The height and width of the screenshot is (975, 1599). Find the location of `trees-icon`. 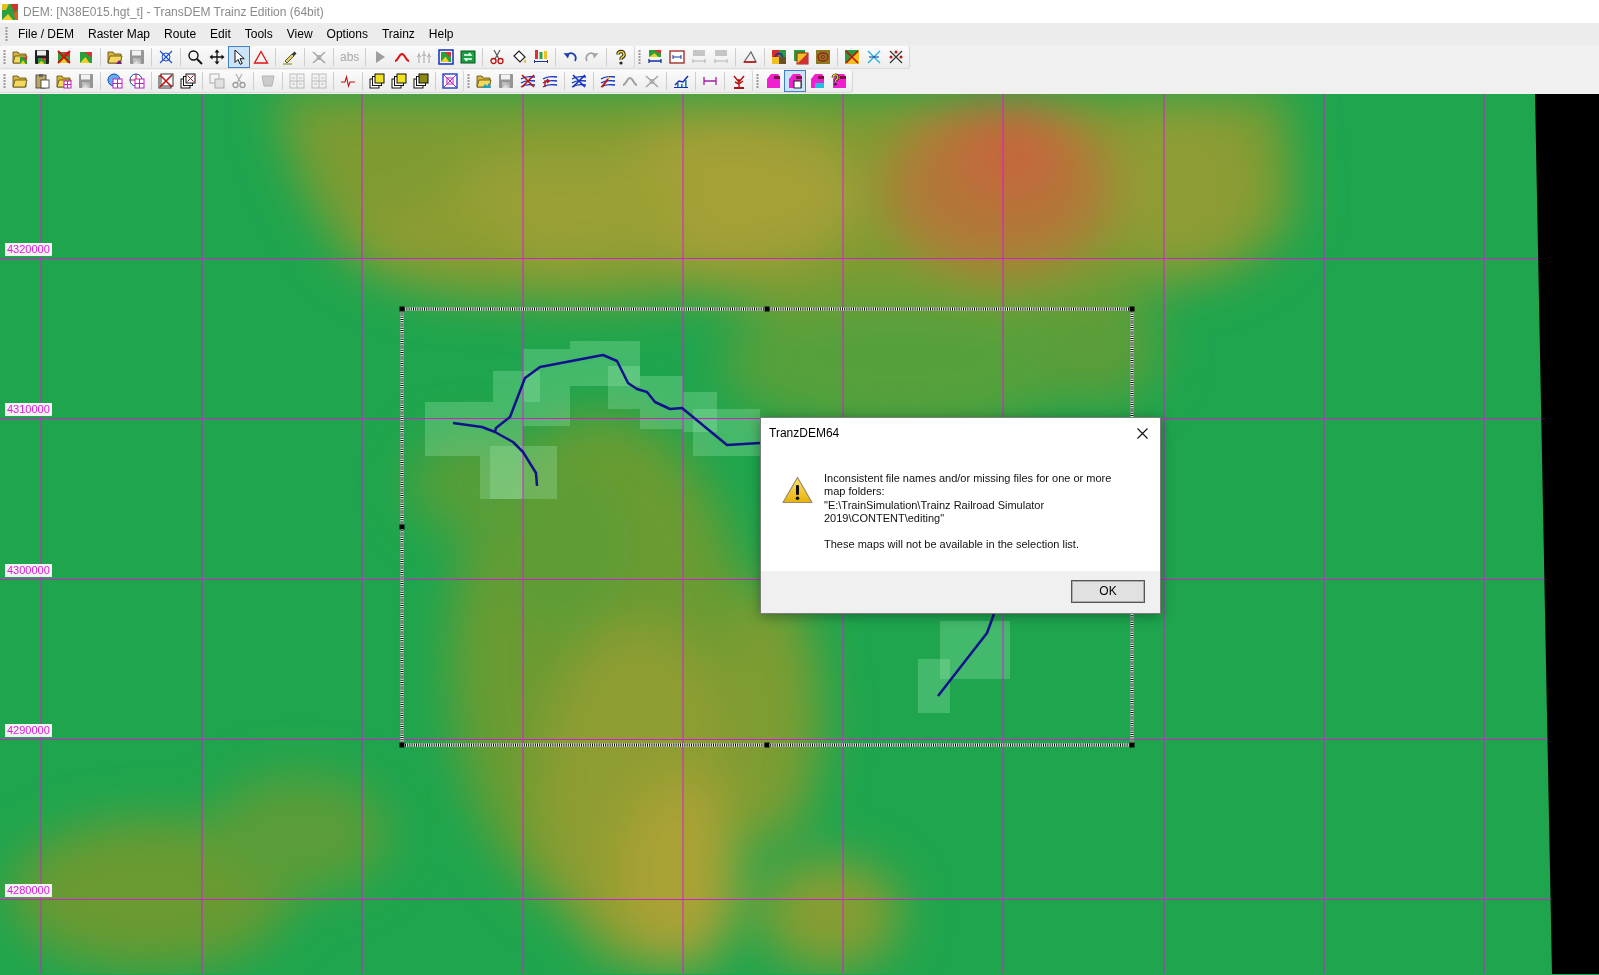

trees-icon is located at coordinates (424, 57).